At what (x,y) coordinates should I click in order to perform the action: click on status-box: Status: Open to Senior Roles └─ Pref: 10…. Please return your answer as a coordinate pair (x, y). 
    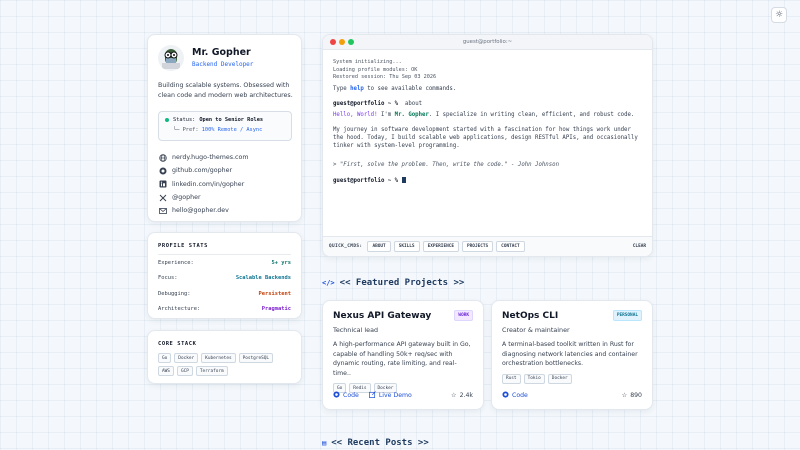
    Looking at the image, I should click on (225, 126).